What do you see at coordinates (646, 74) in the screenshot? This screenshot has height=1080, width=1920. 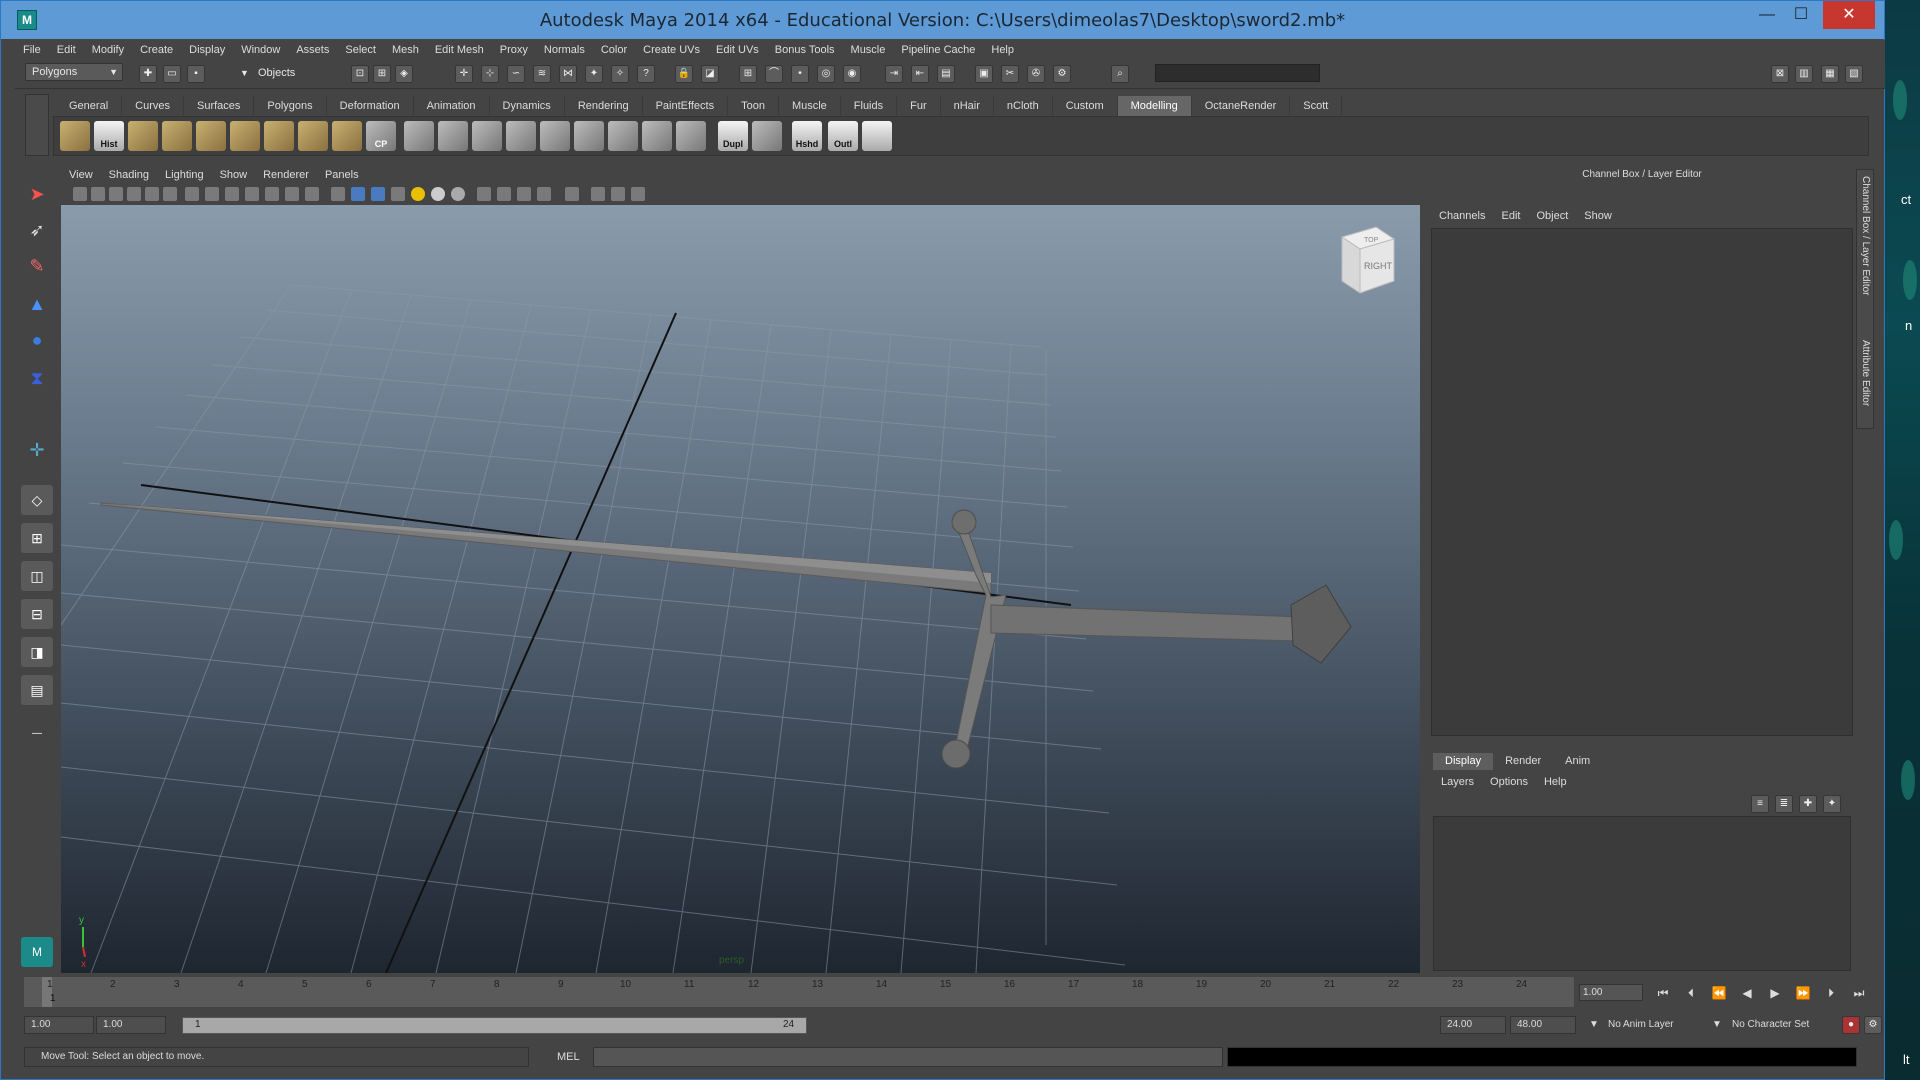 I see `mask-misc-icon: ?` at bounding box center [646, 74].